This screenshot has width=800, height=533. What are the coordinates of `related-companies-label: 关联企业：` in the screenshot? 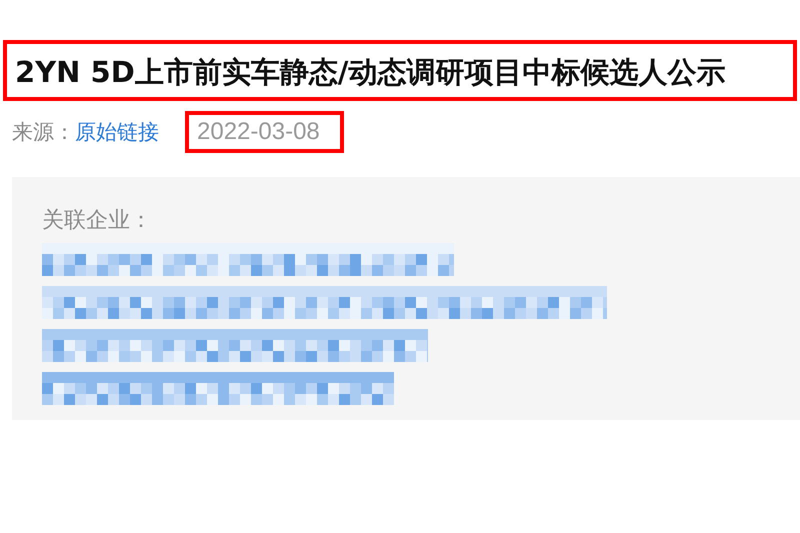 It's located at (97, 221).